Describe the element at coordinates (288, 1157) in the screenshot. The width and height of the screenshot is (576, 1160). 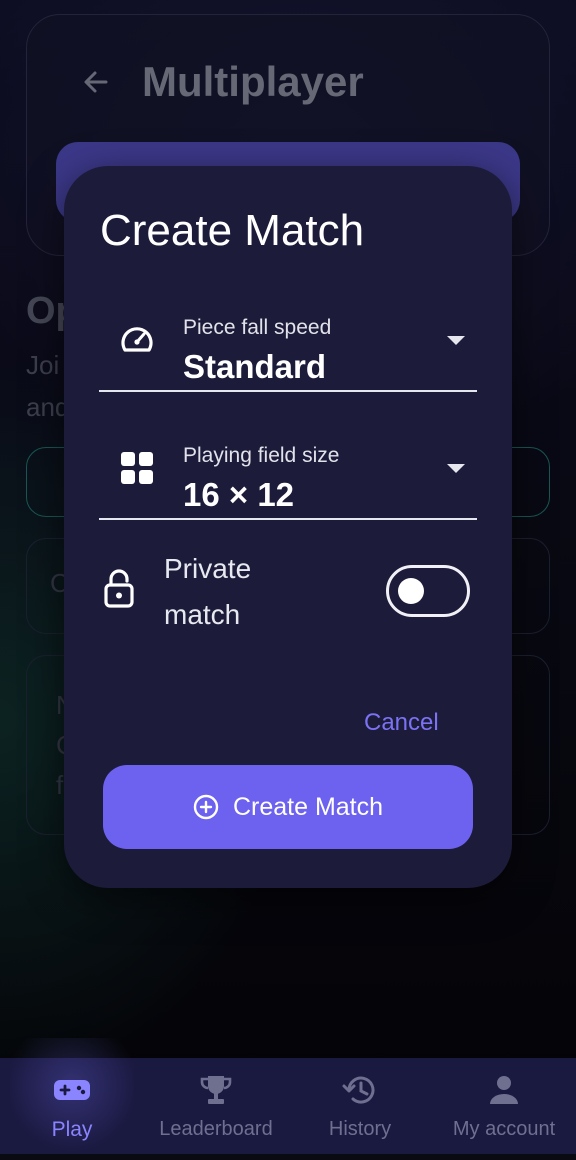
I see `system-bar` at that location.